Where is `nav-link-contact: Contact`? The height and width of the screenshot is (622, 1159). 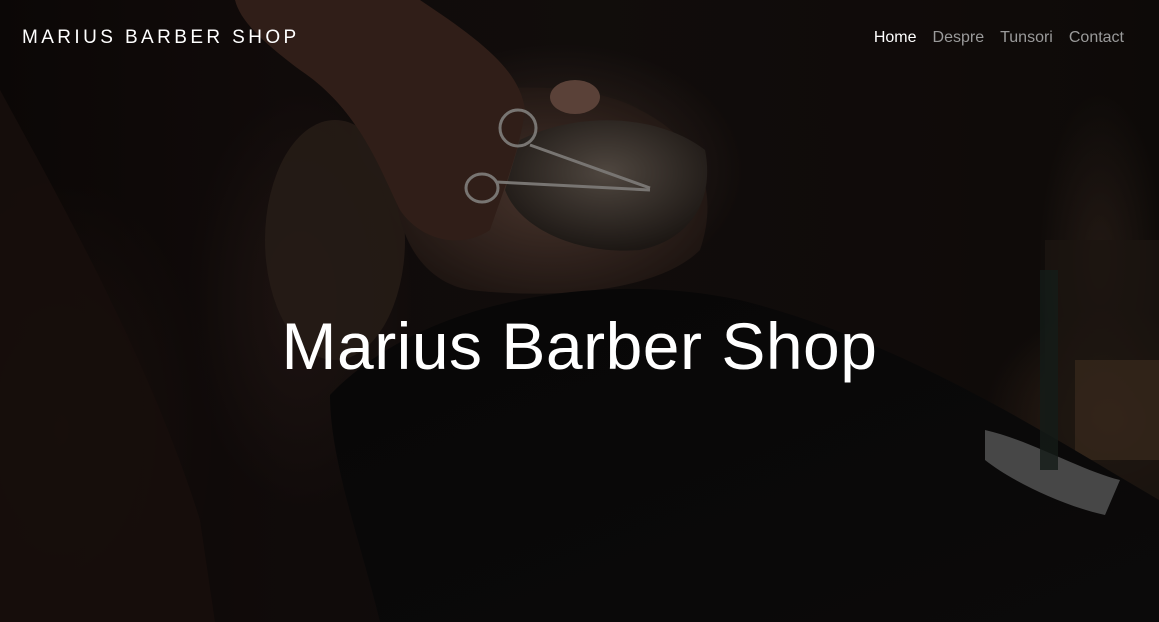
nav-link-contact: Contact is located at coordinates (1096, 37).